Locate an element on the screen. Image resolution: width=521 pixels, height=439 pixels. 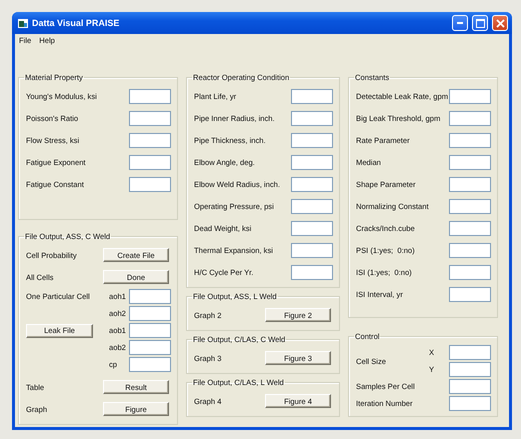
minimize-button is located at coordinates (460, 23).